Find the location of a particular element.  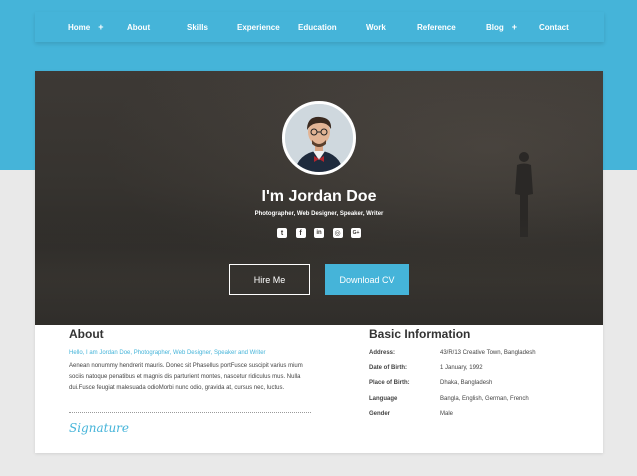

divider is located at coordinates (190, 412).